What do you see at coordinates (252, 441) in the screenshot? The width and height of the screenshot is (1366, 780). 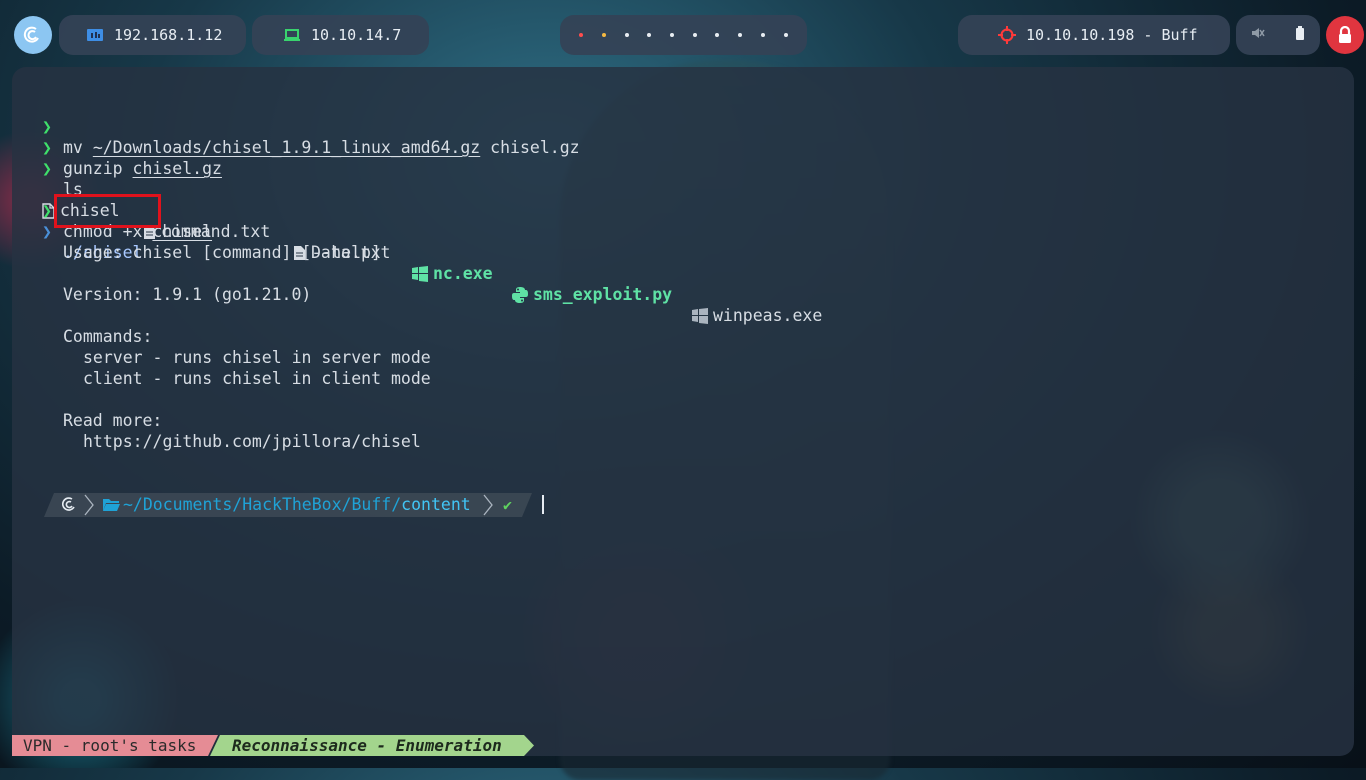 I see `github-url: https://github.com/jpillora/chisel` at bounding box center [252, 441].